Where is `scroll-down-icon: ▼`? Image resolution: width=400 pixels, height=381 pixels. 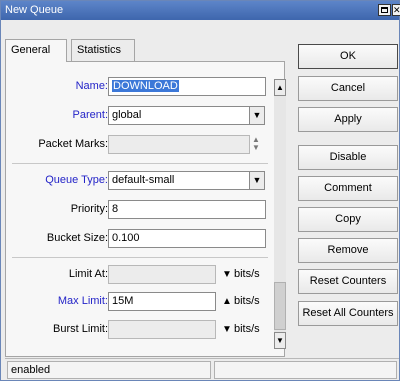 scroll-down-icon: ▼ is located at coordinates (280, 340).